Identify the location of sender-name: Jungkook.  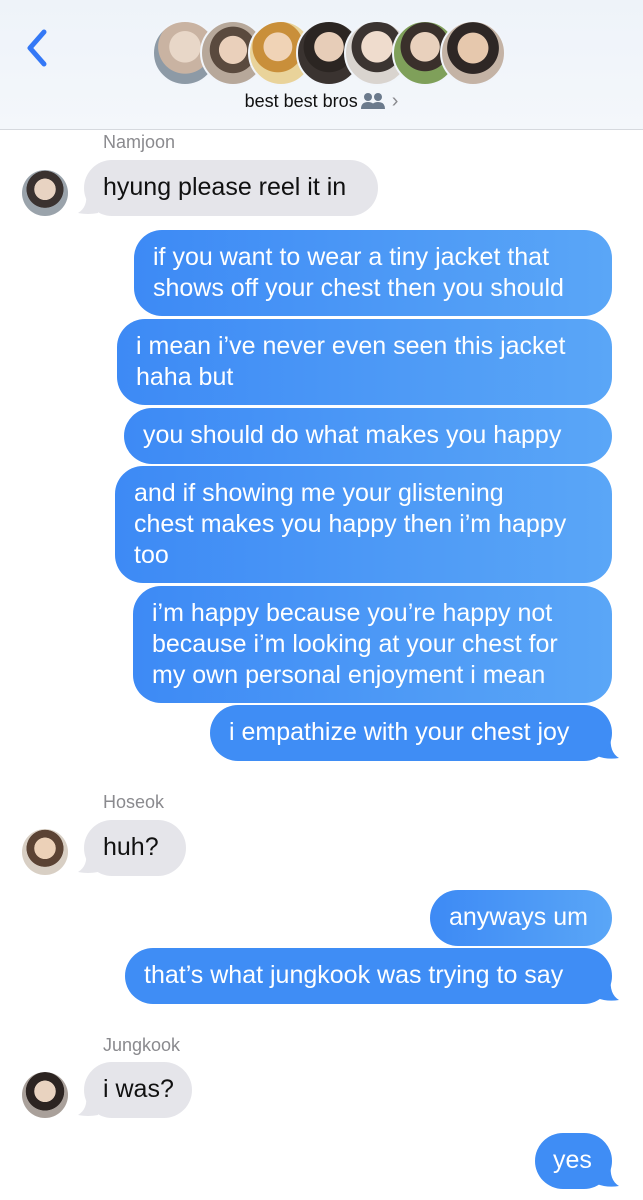
(142, 1045).